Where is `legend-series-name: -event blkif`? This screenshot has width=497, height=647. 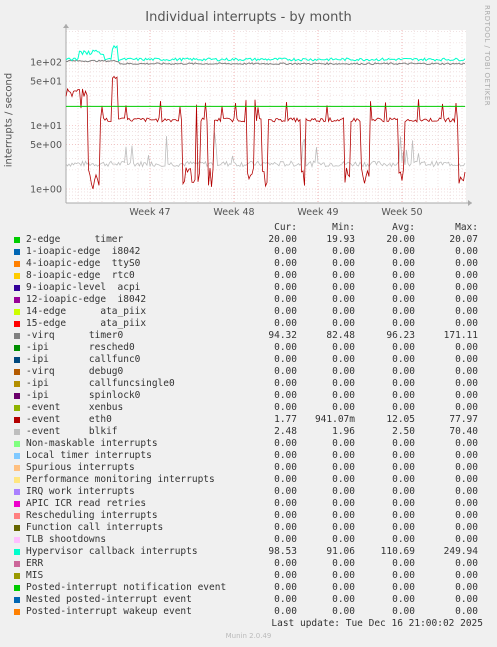 legend-series-name: -event blkif is located at coordinates (72, 431).